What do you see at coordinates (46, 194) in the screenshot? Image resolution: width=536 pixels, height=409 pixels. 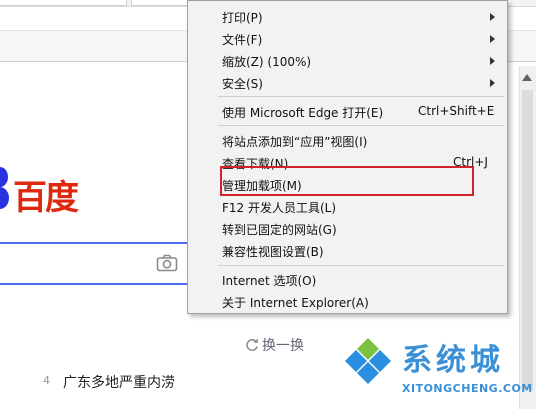 I see `baidu-logo: 百度` at bounding box center [46, 194].